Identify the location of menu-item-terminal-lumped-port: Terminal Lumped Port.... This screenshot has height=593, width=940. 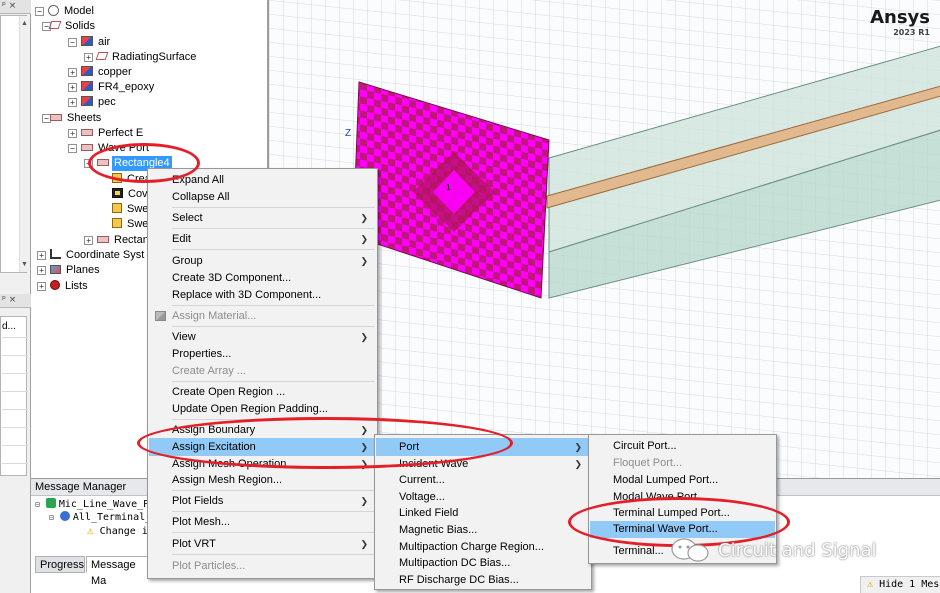
(682, 513).